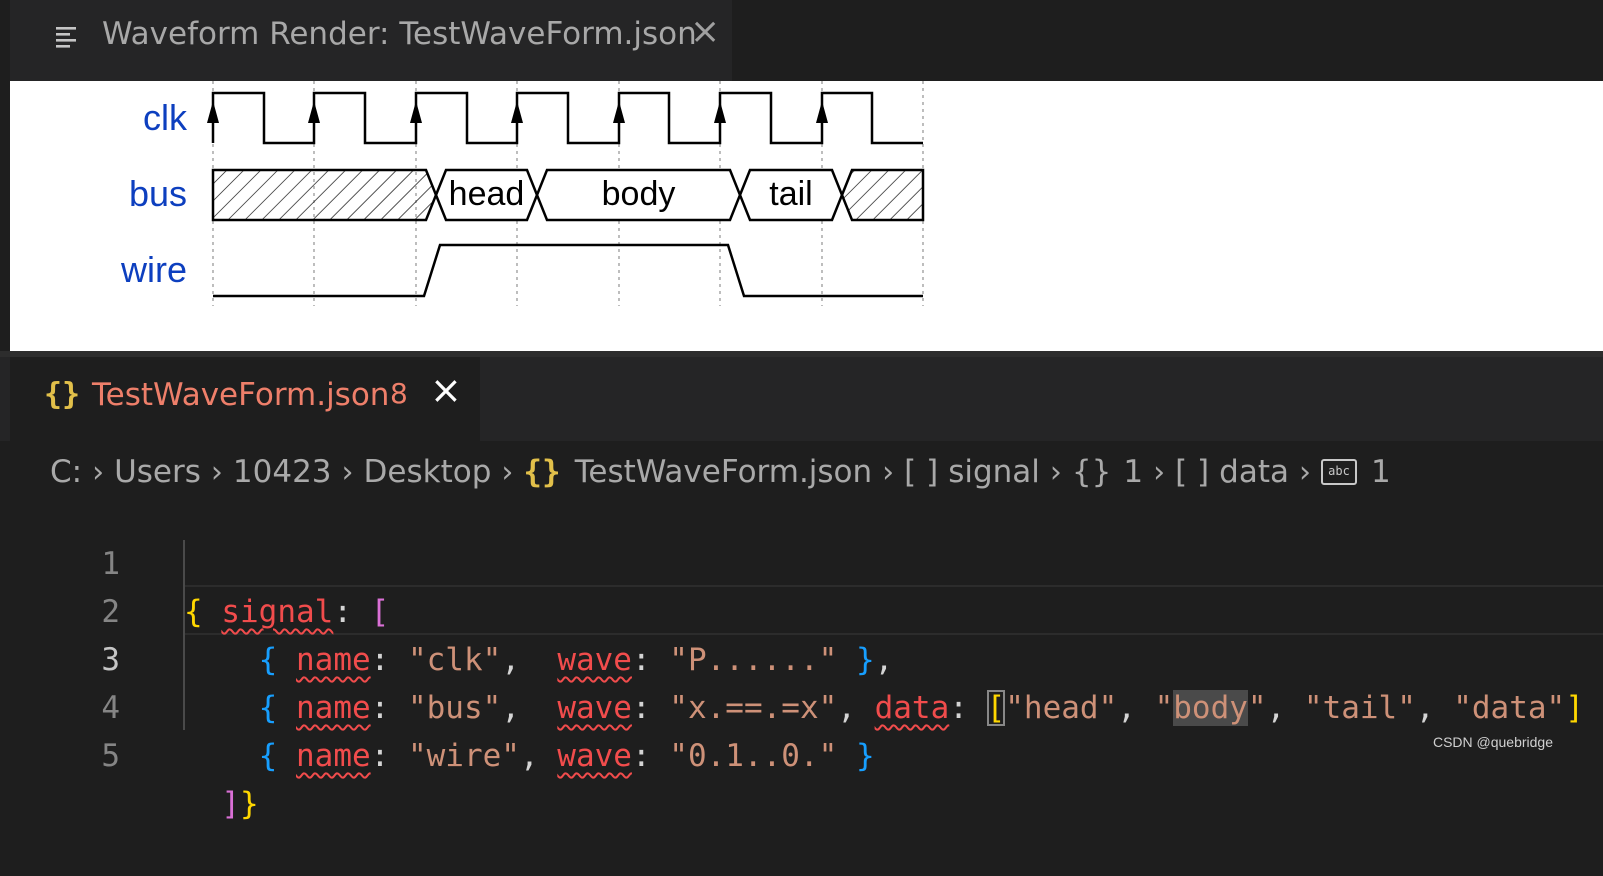 The image size is (1603, 876). I want to click on clk-wave, so click(567, 118).